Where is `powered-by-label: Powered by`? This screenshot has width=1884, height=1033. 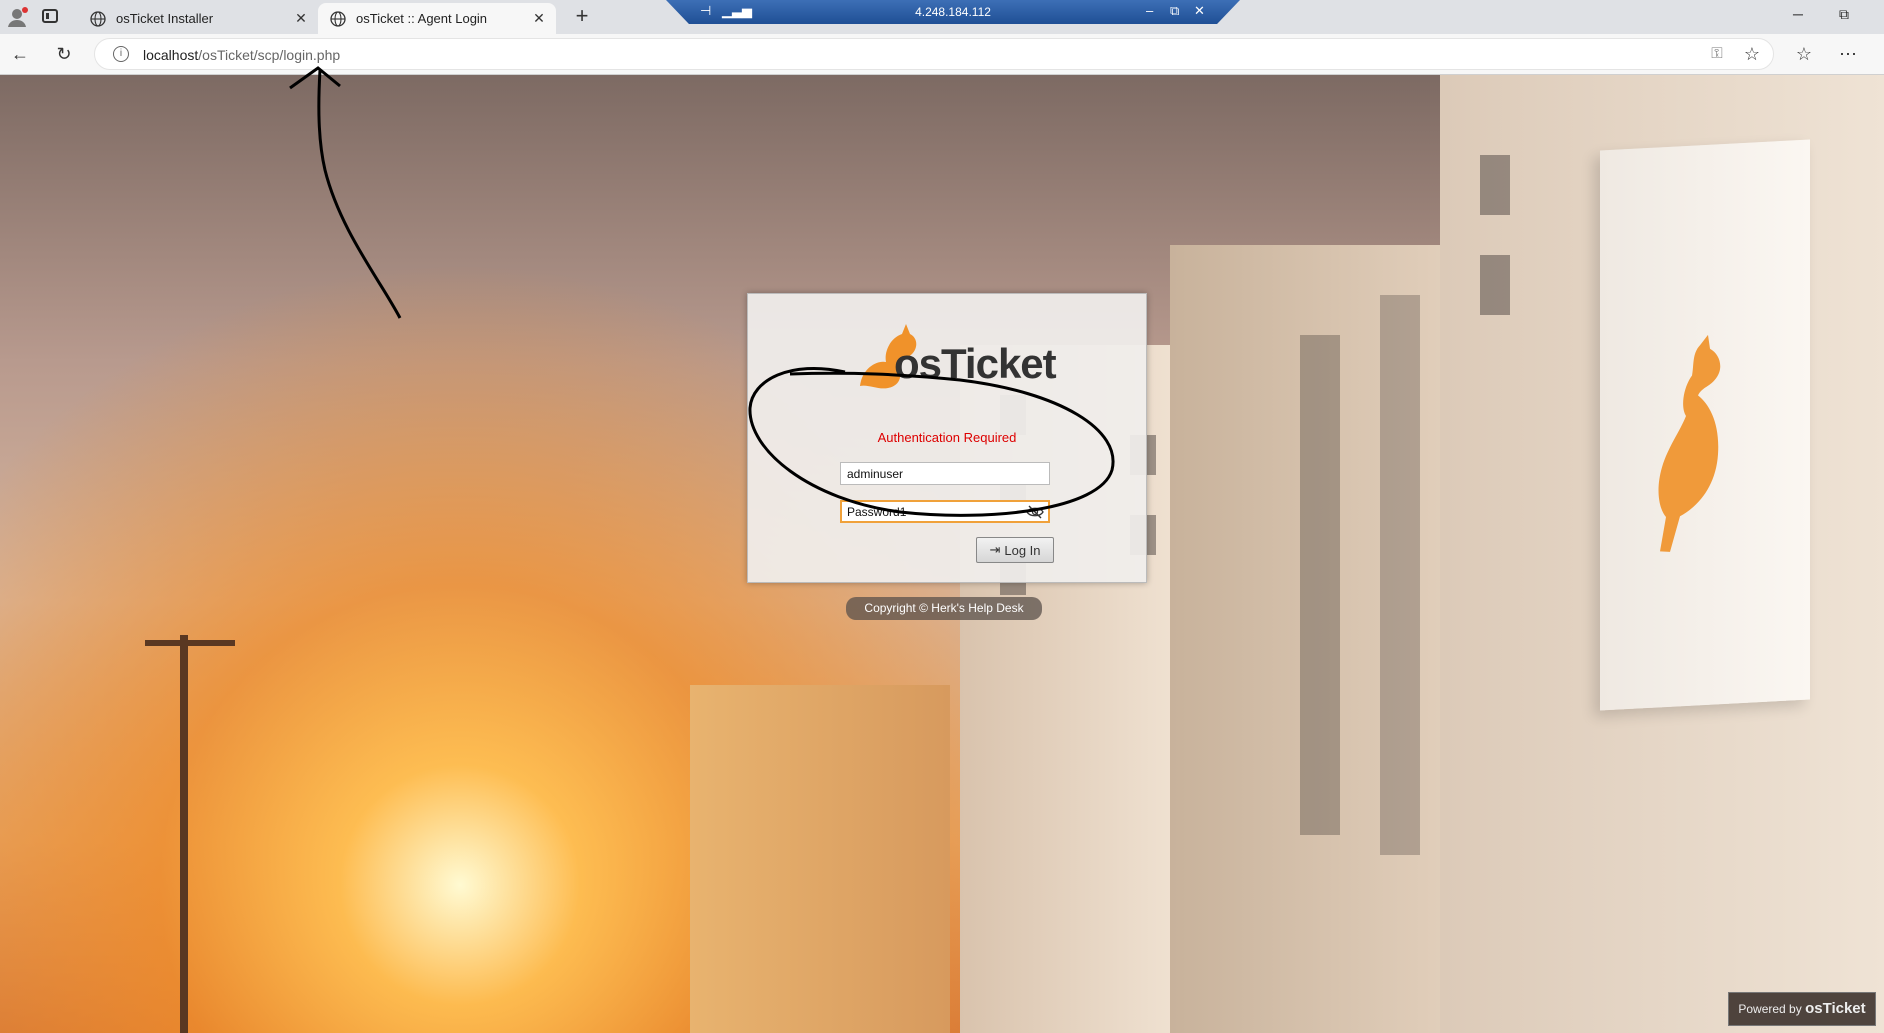
powered-by-label: Powered by is located at coordinates (1770, 1009).